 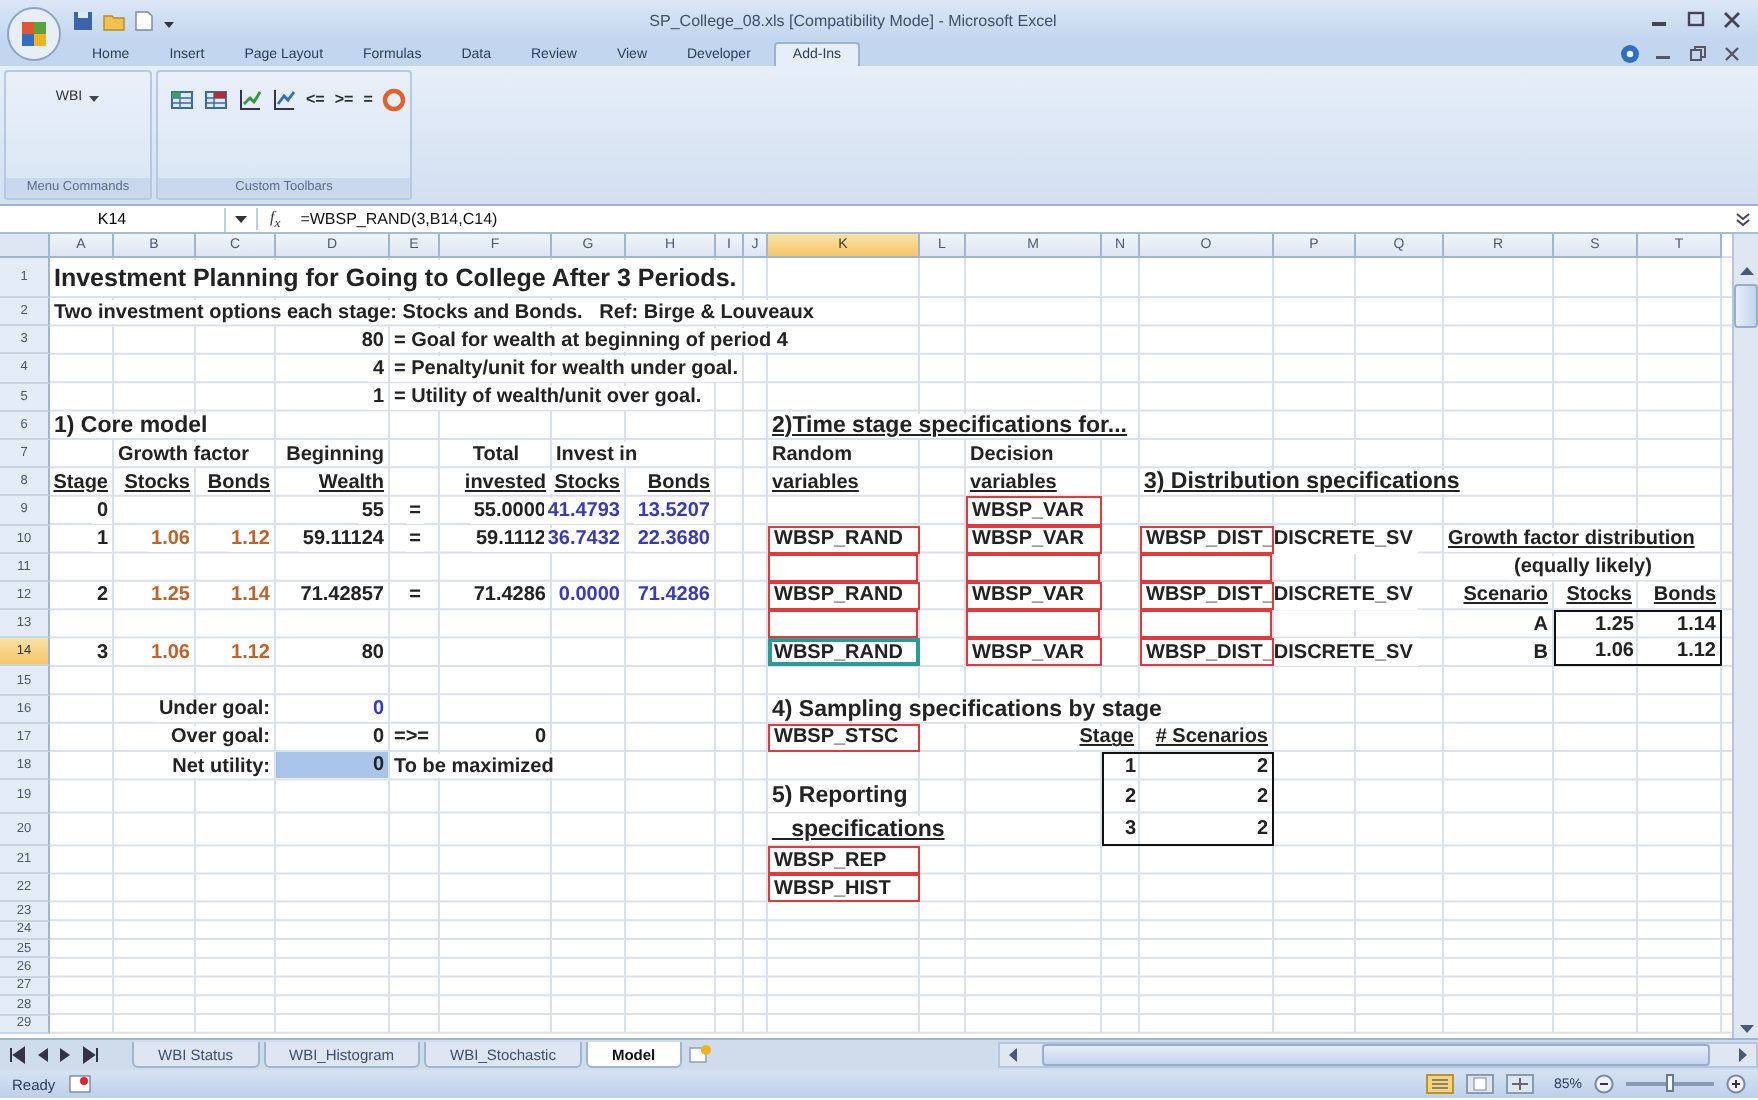 I want to click on number-value: 36.7432, so click(x=583, y=539).